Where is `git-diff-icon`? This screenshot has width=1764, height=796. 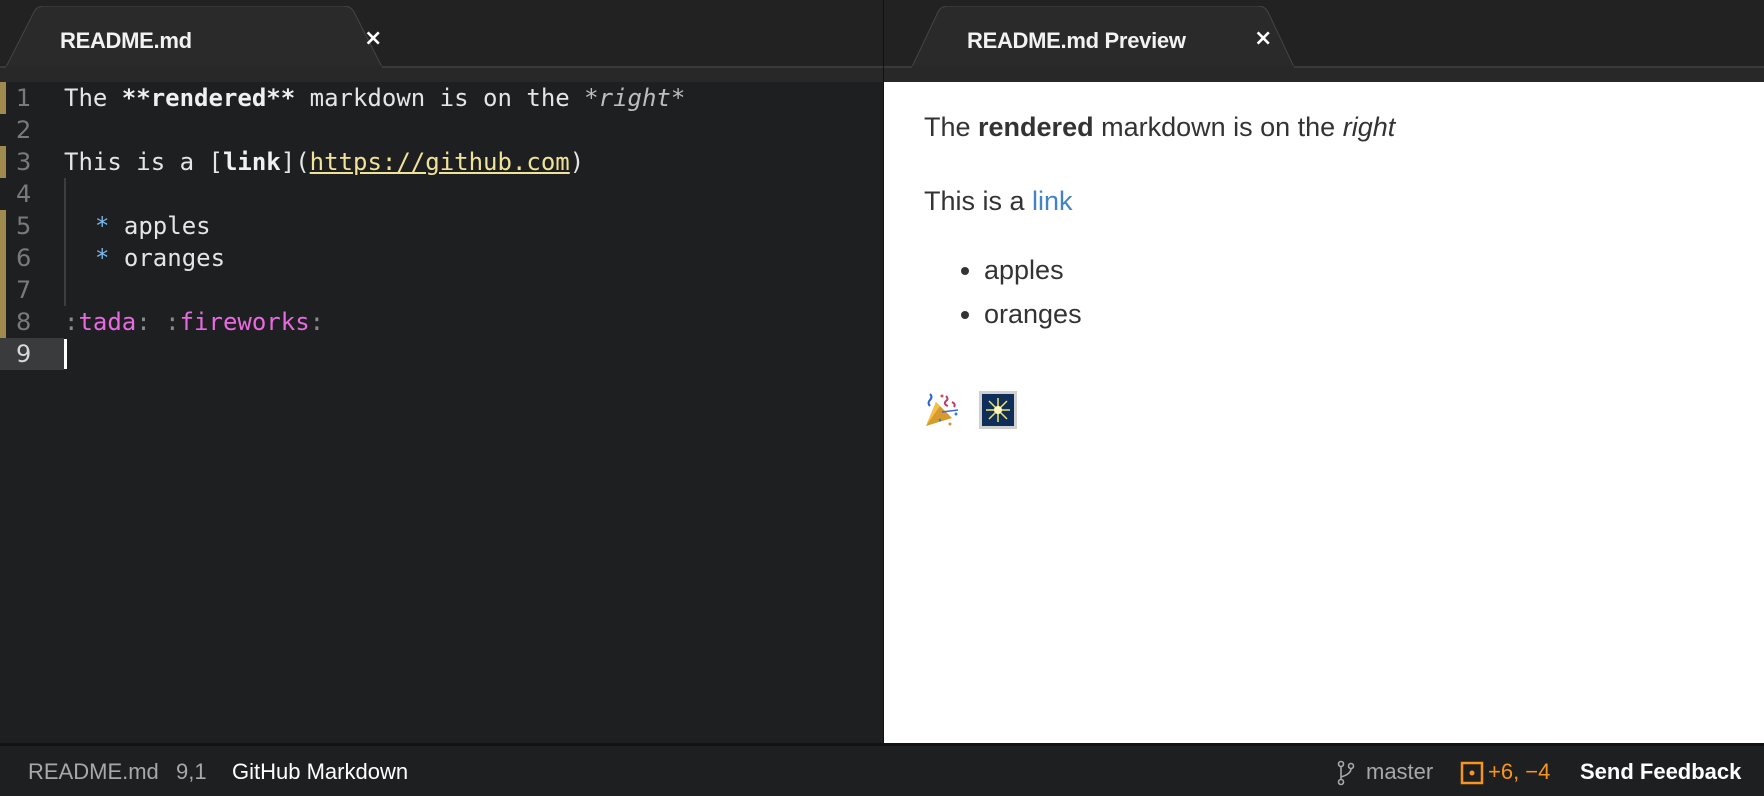
git-diff-icon is located at coordinates (1472, 776).